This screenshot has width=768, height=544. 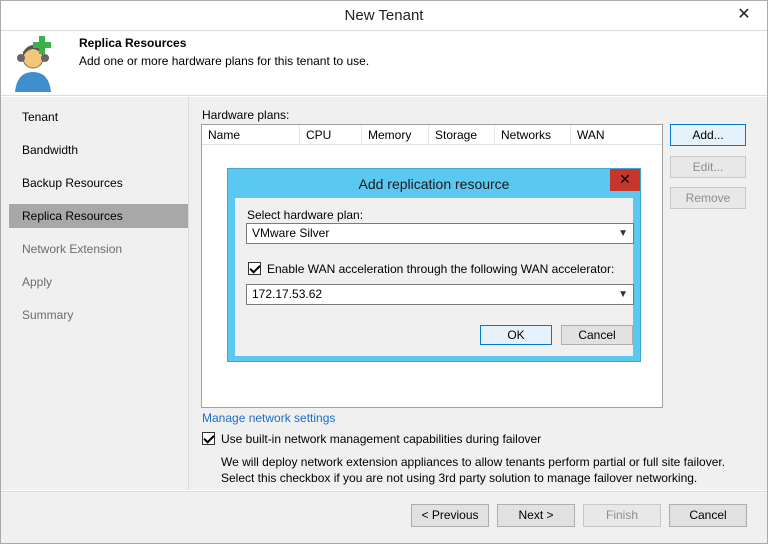 What do you see at coordinates (708, 198) in the screenshot?
I see `remove-button: Remove` at bounding box center [708, 198].